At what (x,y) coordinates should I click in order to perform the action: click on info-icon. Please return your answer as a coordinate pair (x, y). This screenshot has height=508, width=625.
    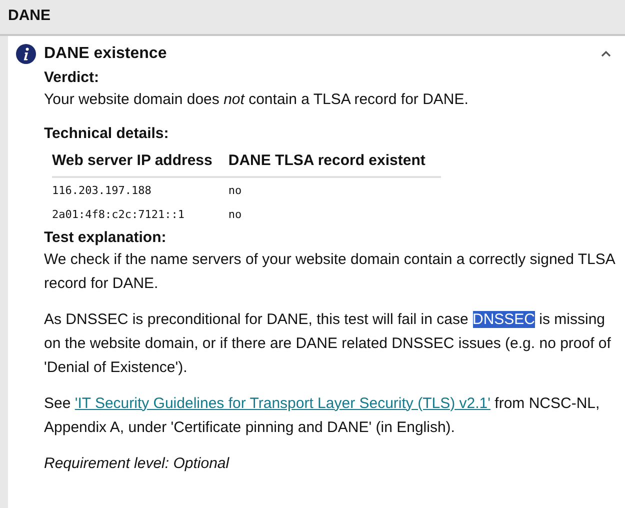
    Looking at the image, I should click on (26, 54).